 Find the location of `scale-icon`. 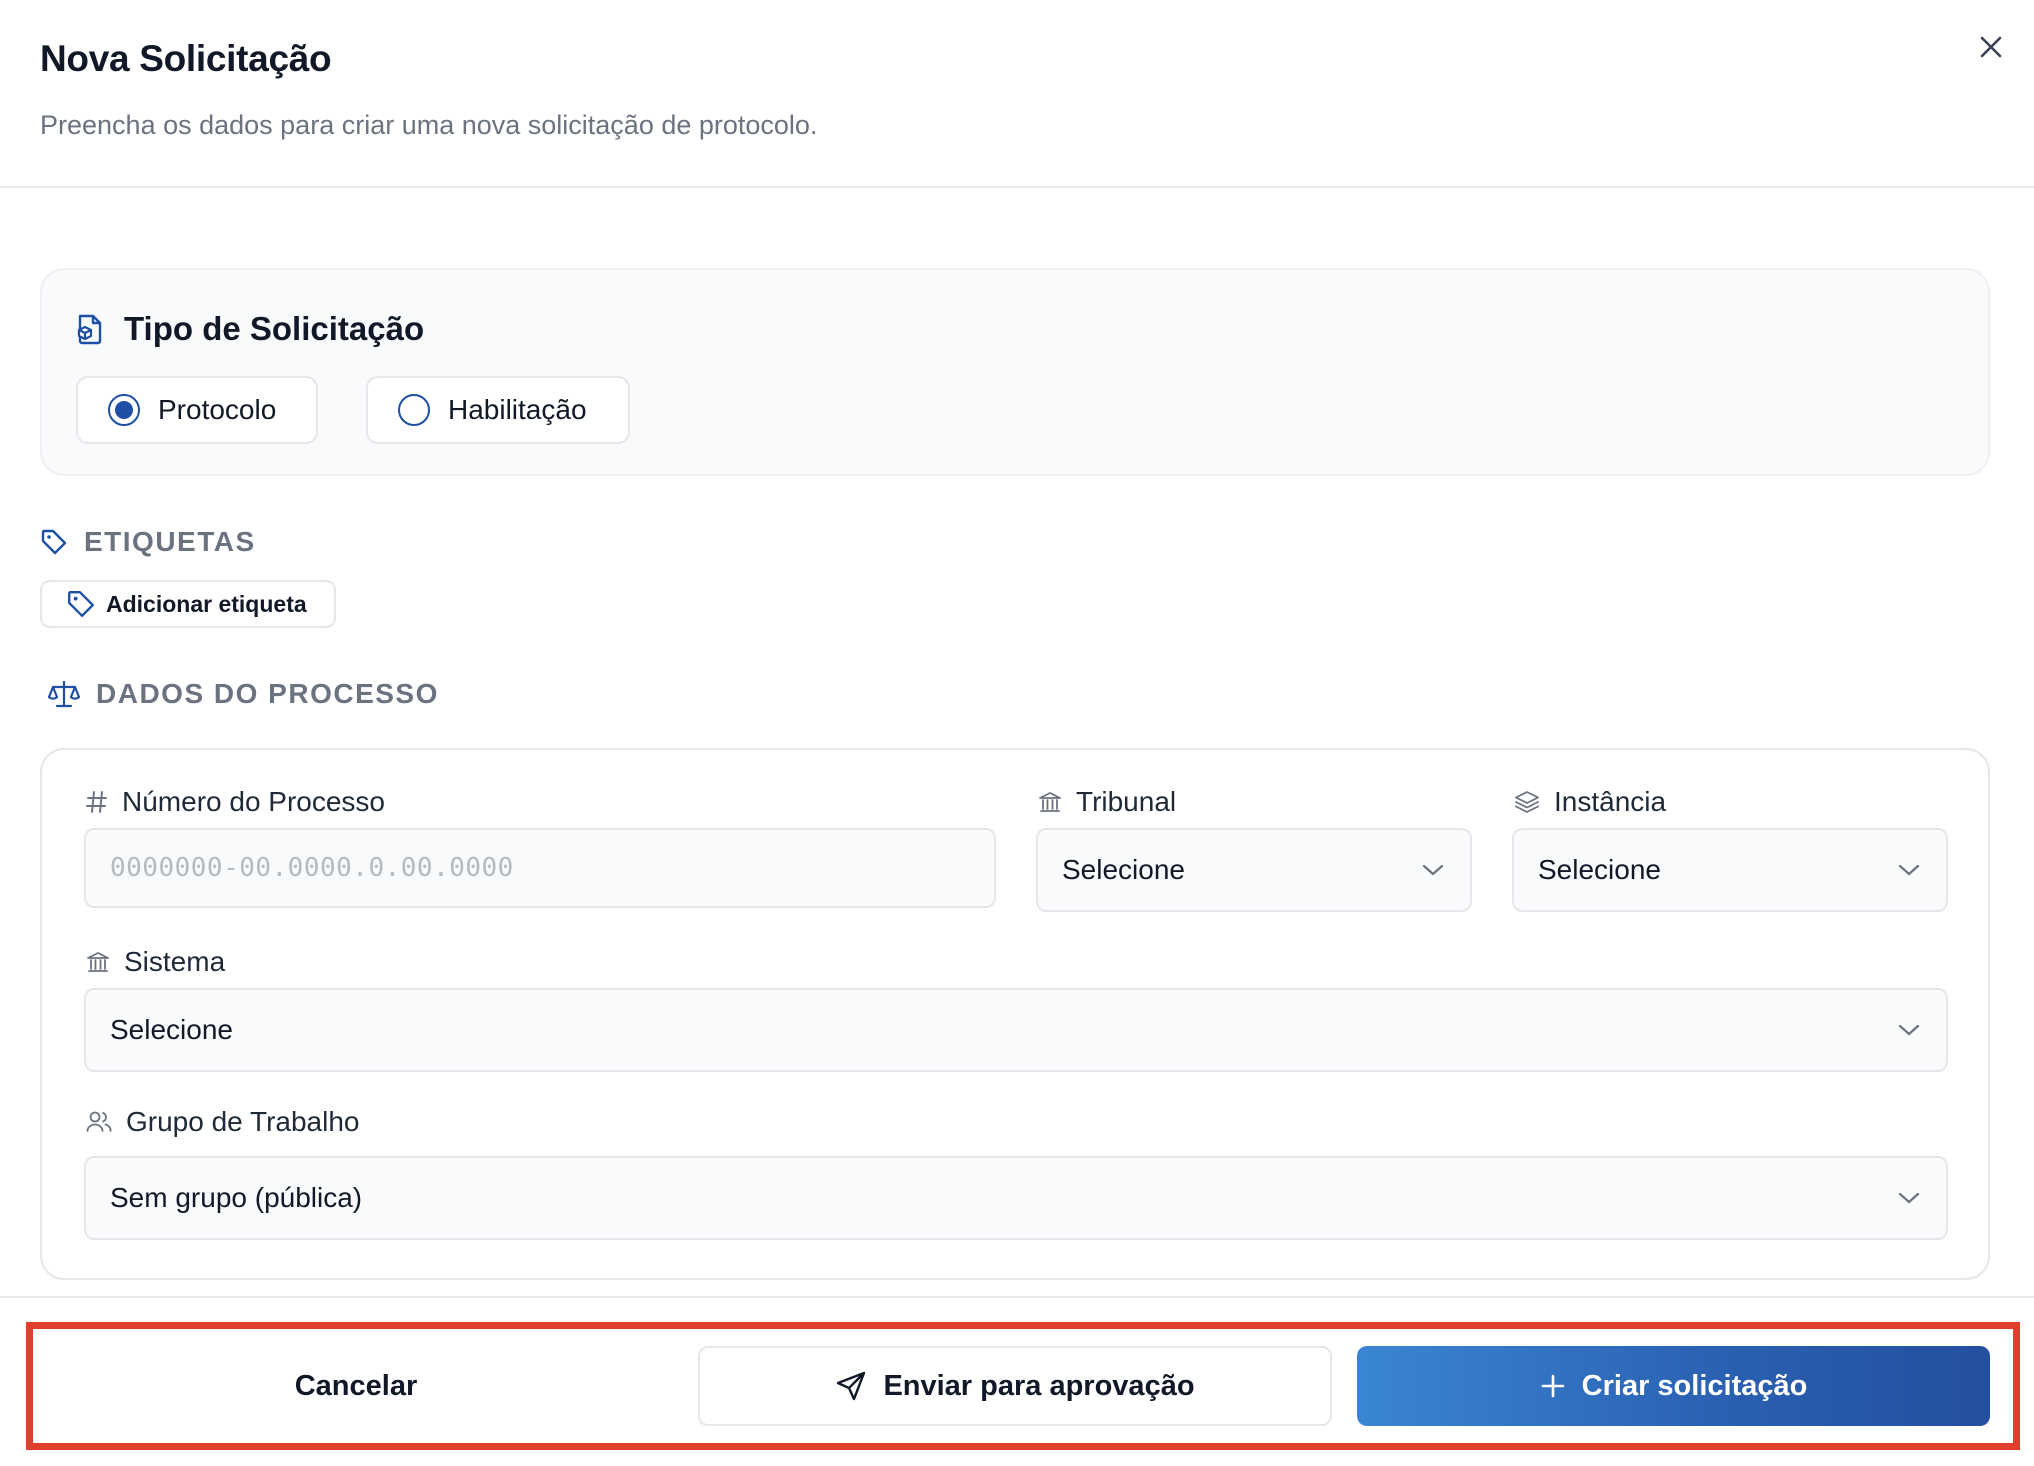

scale-icon is located at coordinates (64, 694).